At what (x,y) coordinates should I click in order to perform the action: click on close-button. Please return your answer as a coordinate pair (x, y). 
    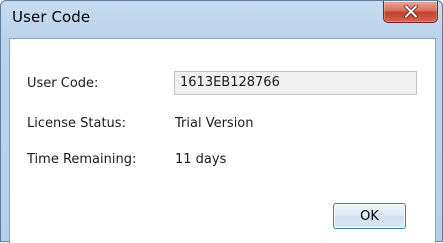
    Looking at the image, I should click on (410, 12).